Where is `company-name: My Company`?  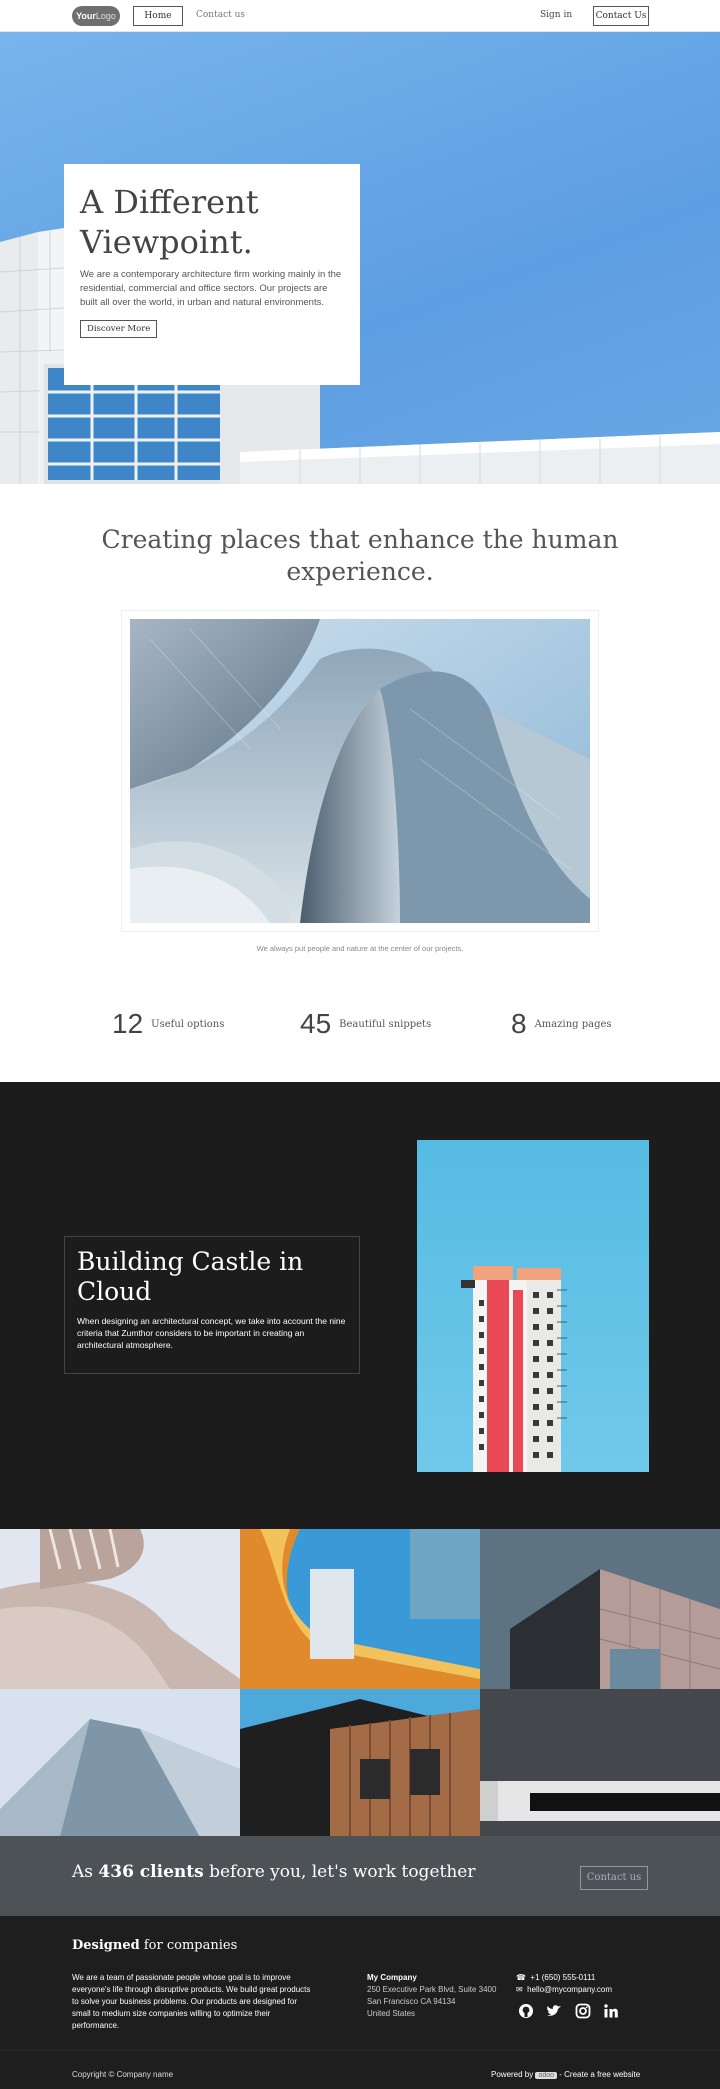
company-name: My Company is located at coordinates (392, 1977).